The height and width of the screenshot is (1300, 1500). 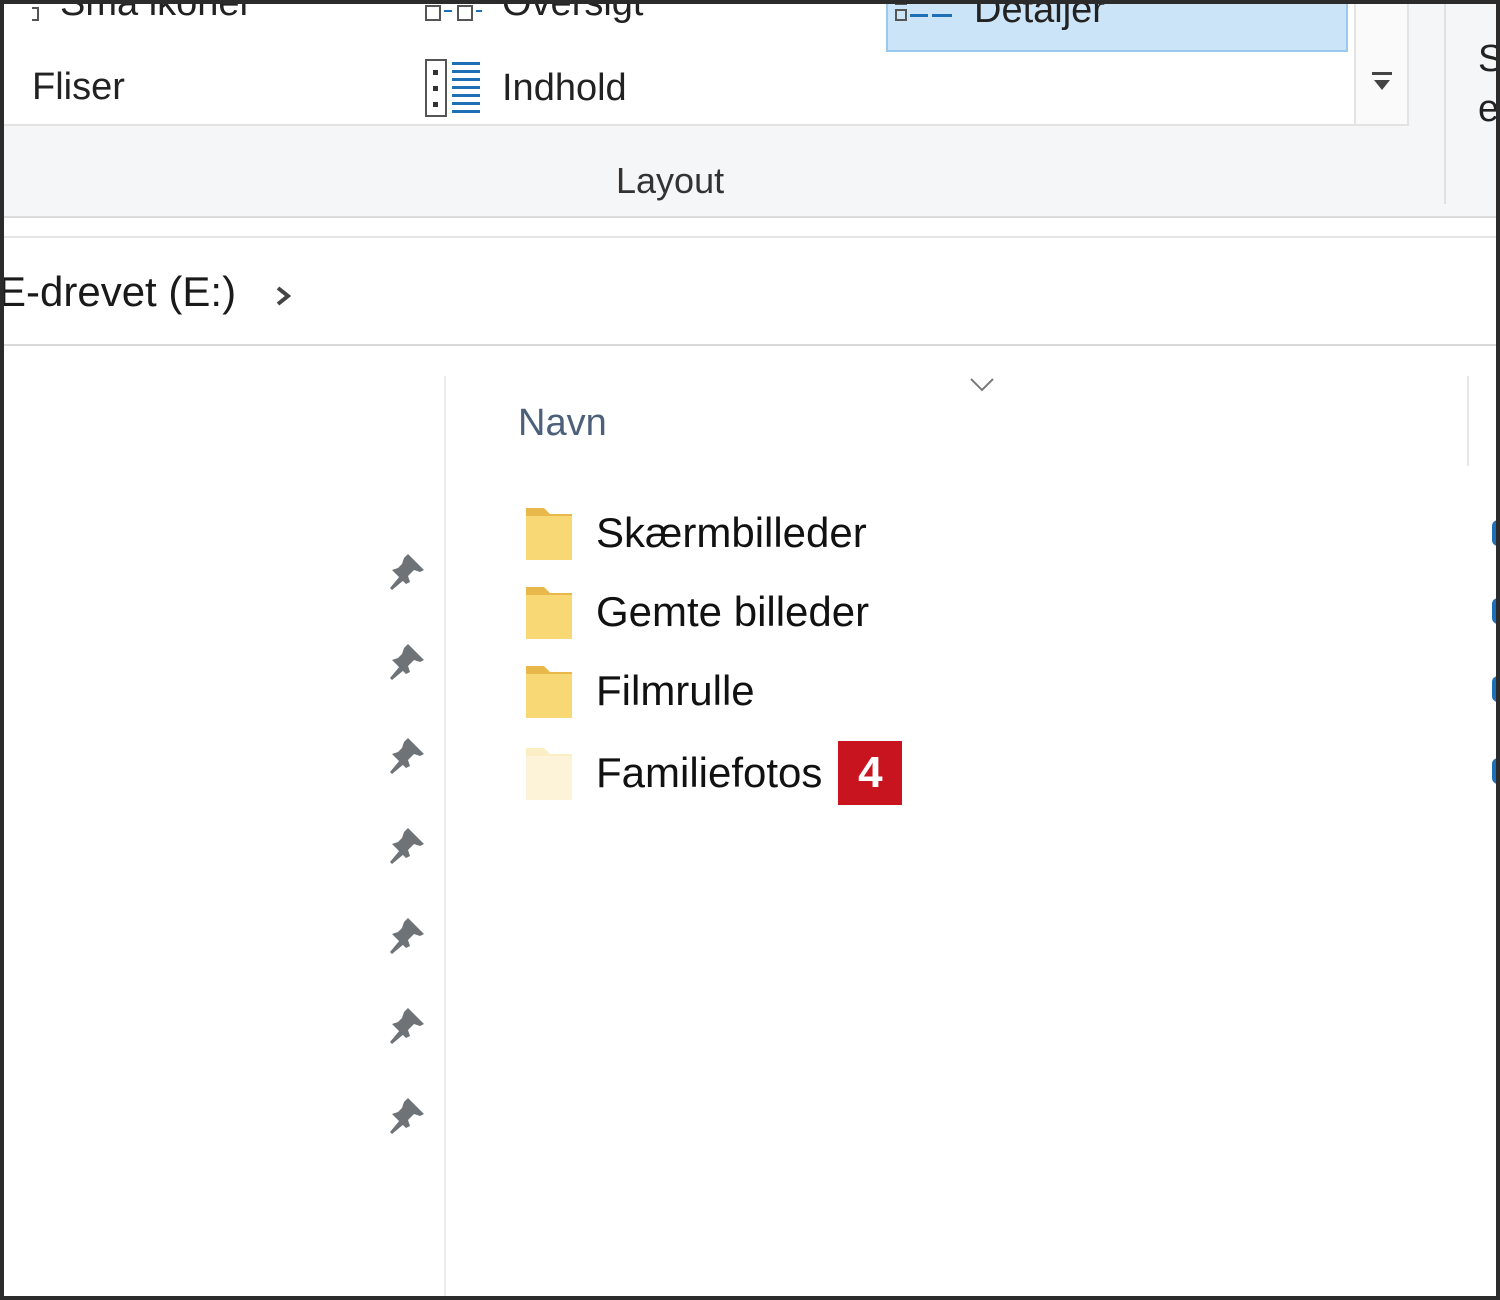 I want to click on column-header-name: Navn, so click(x=562, y=423).